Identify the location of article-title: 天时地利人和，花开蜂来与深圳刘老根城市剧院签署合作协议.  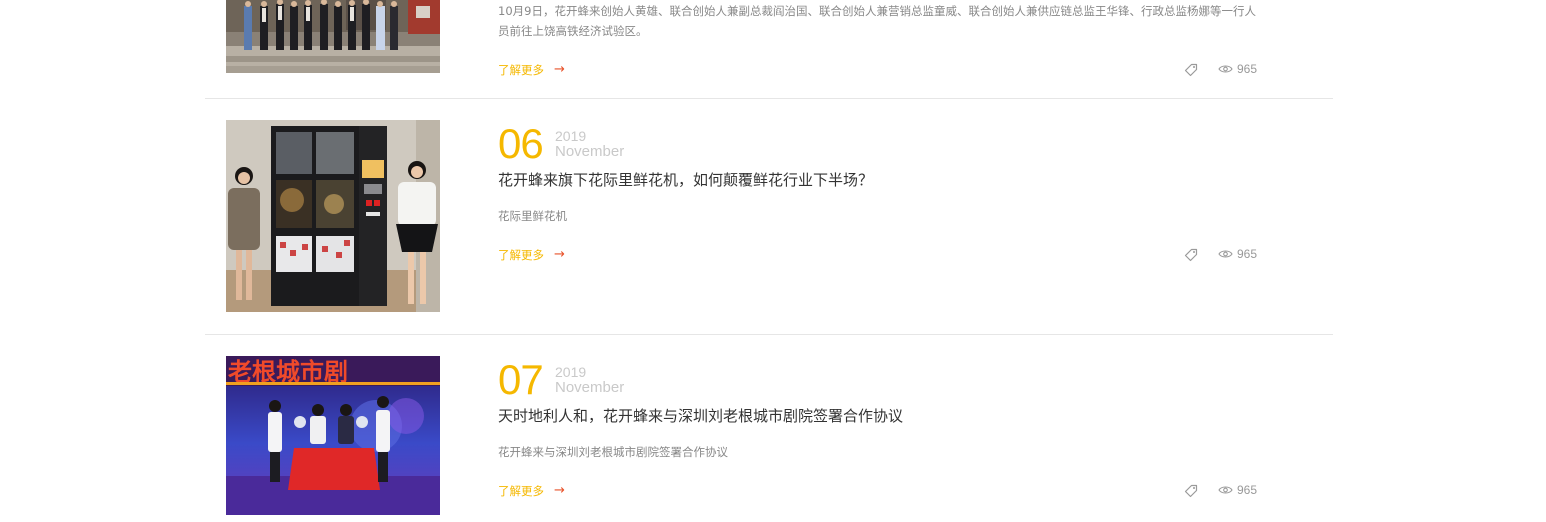
(700, 415).